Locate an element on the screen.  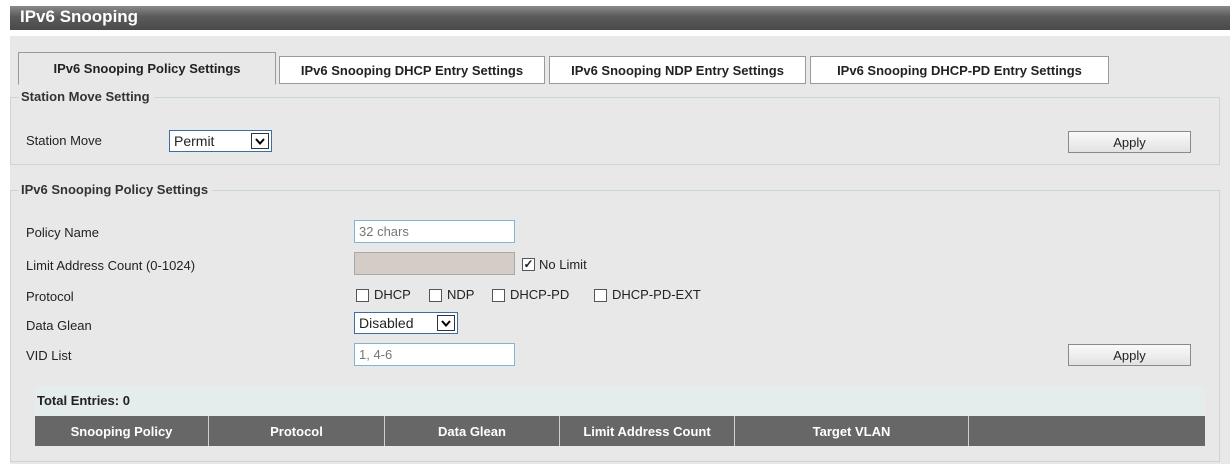
protocol-dhcp-pd-ext-label: DHCP-PD-EXT is located at coordinates (656, 294).